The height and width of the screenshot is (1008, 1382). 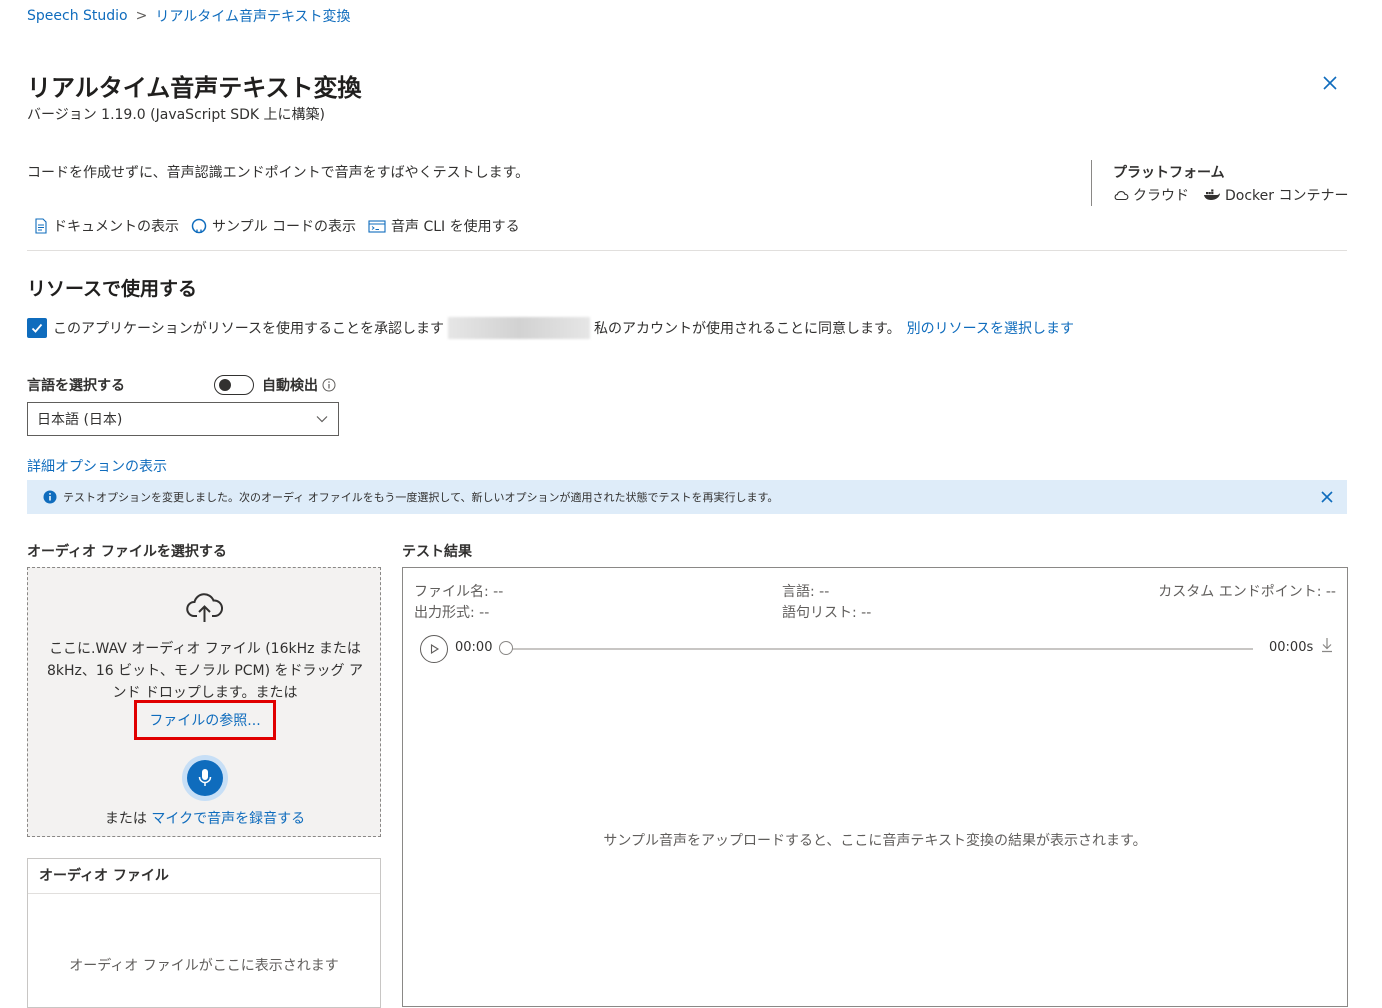 What do you see at coordinates (176, 115) in the screenshot?
I see `version-text: バージョン 1.19.0 (JavaScript SDK 上に構築)` at bounding box center [176, 115].